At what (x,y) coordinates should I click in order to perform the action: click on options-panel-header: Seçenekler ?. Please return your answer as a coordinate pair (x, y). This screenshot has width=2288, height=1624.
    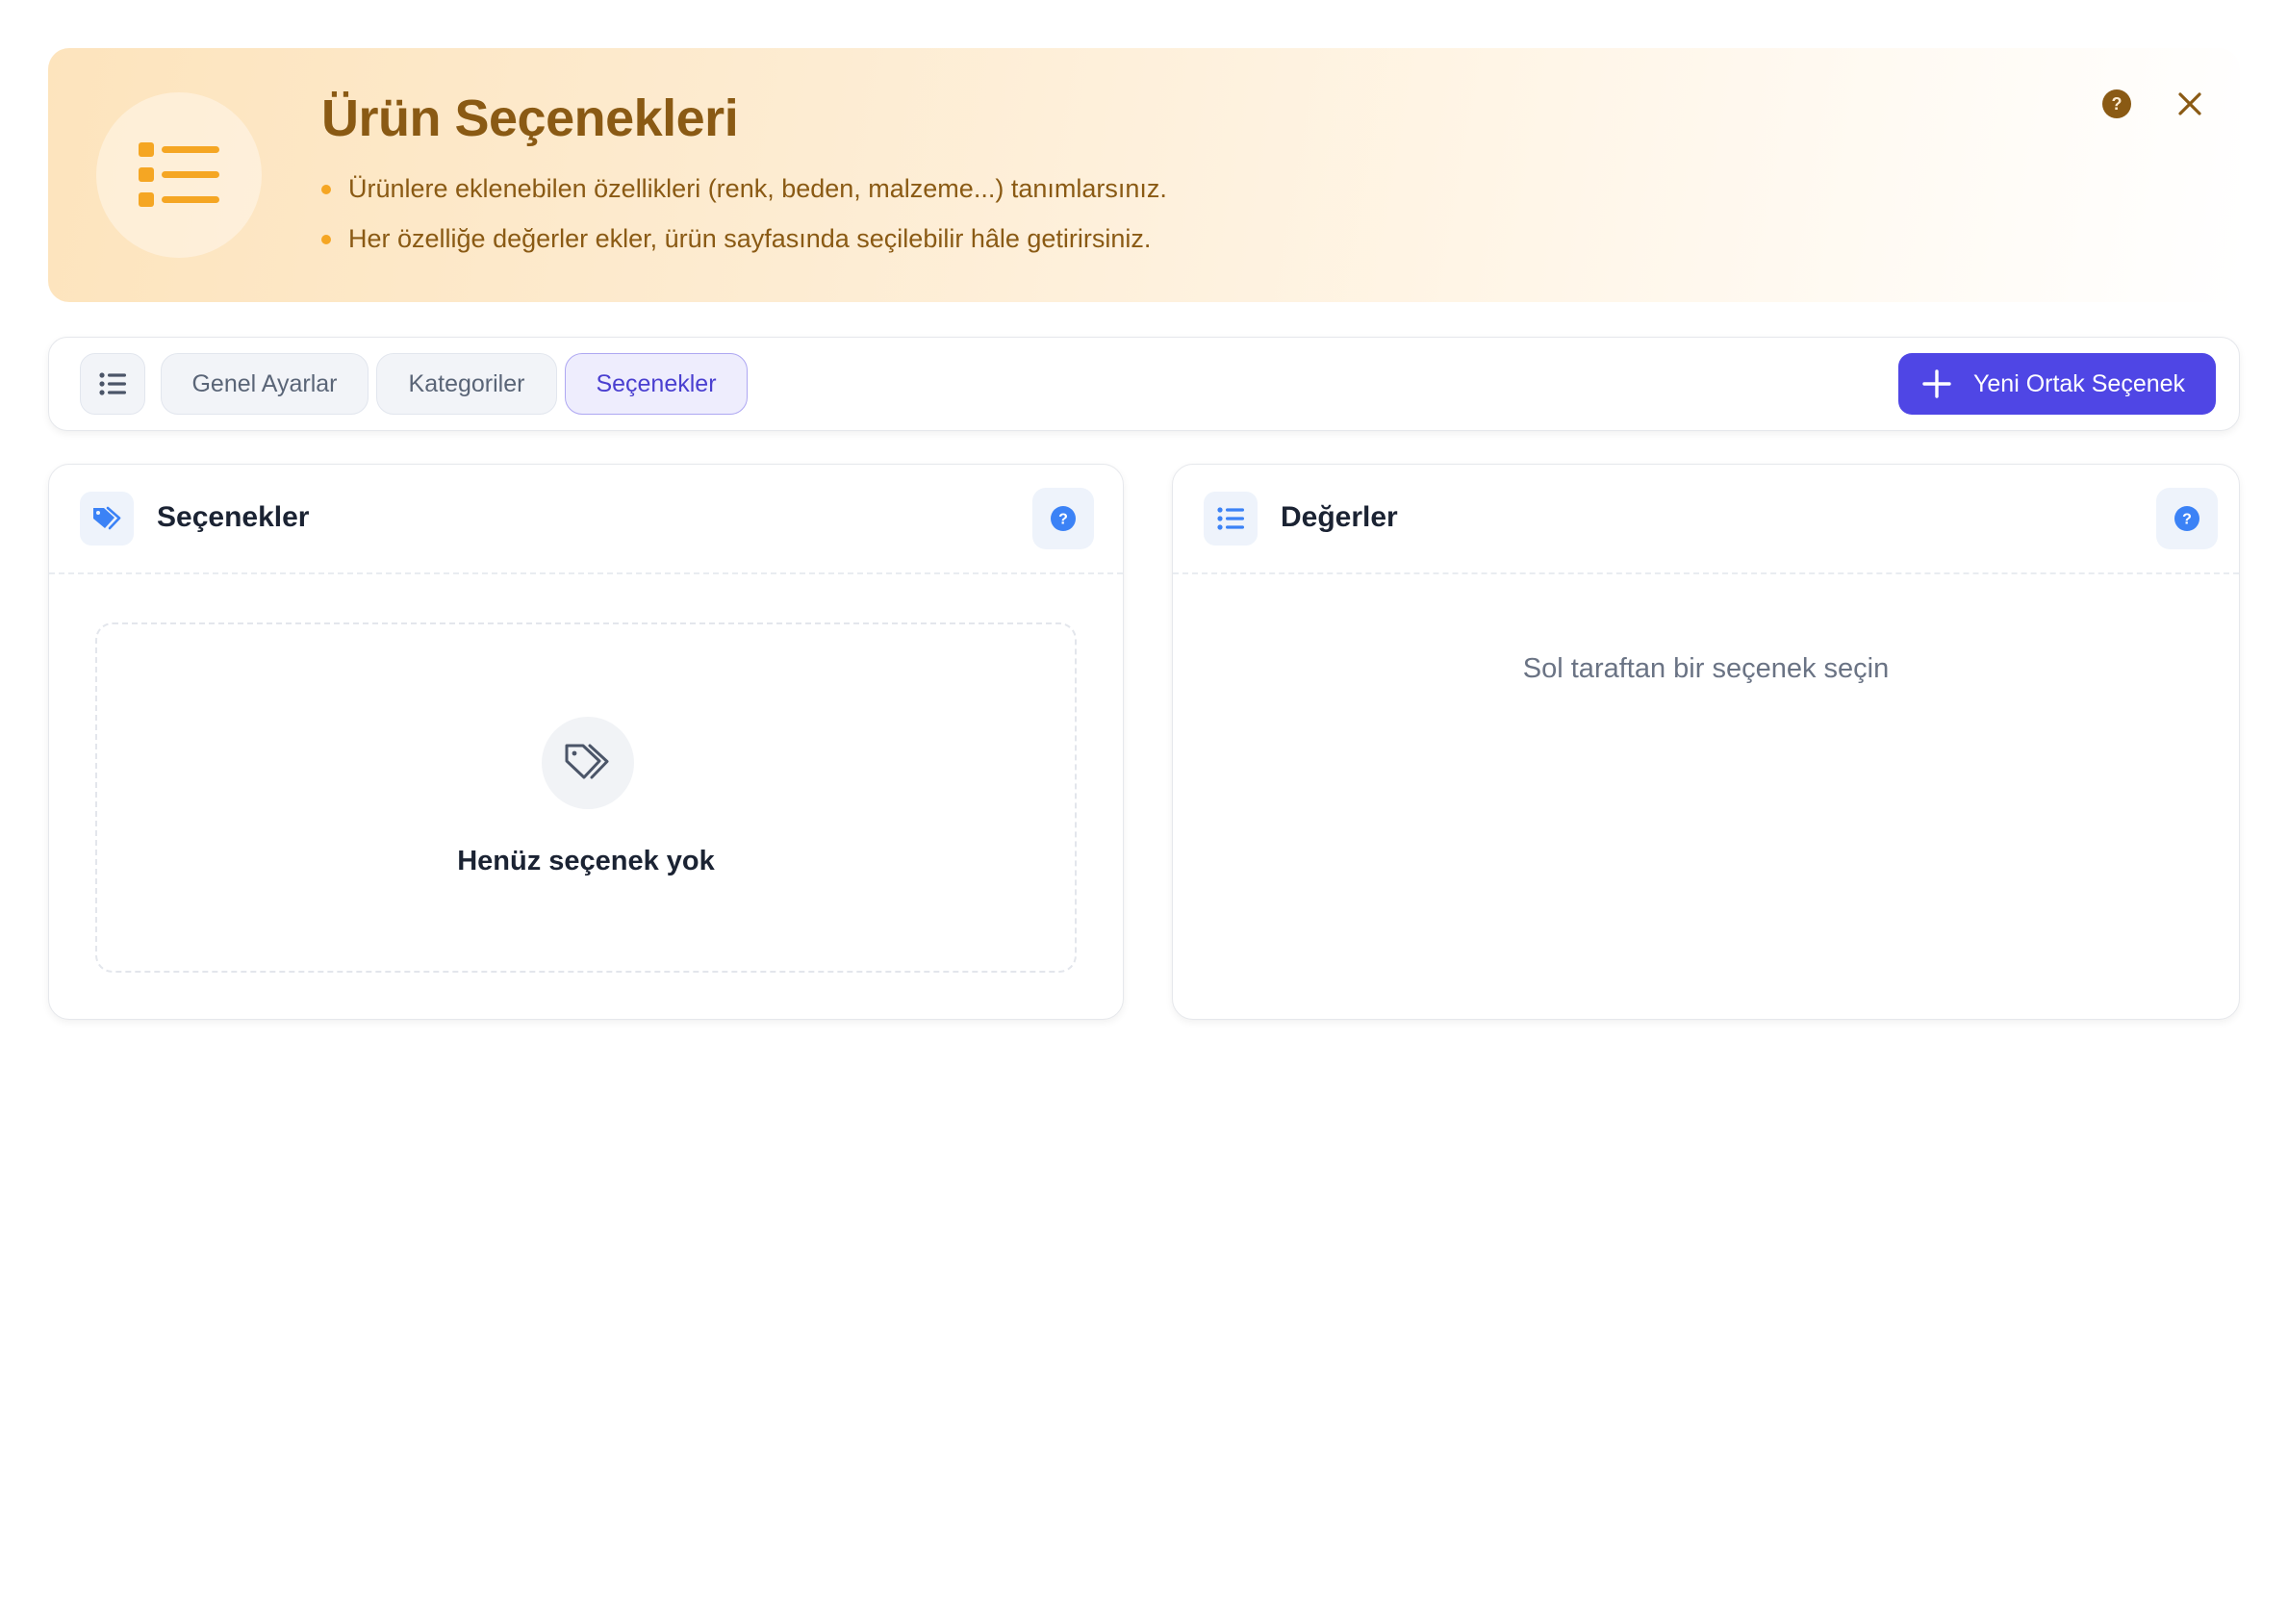
    Looking at the image, I should click on (586, 519).